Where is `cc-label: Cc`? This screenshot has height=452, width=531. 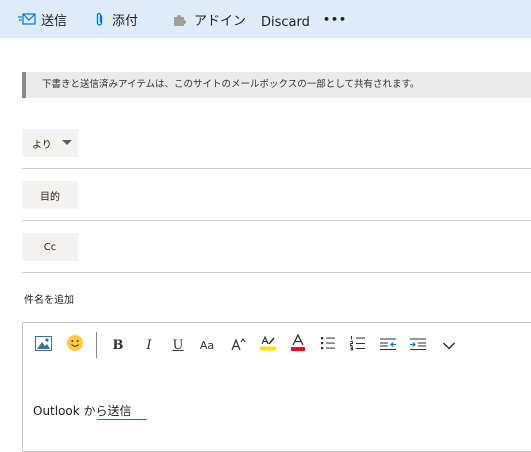 cc-label: Cc is located at coordinates (50, 247).